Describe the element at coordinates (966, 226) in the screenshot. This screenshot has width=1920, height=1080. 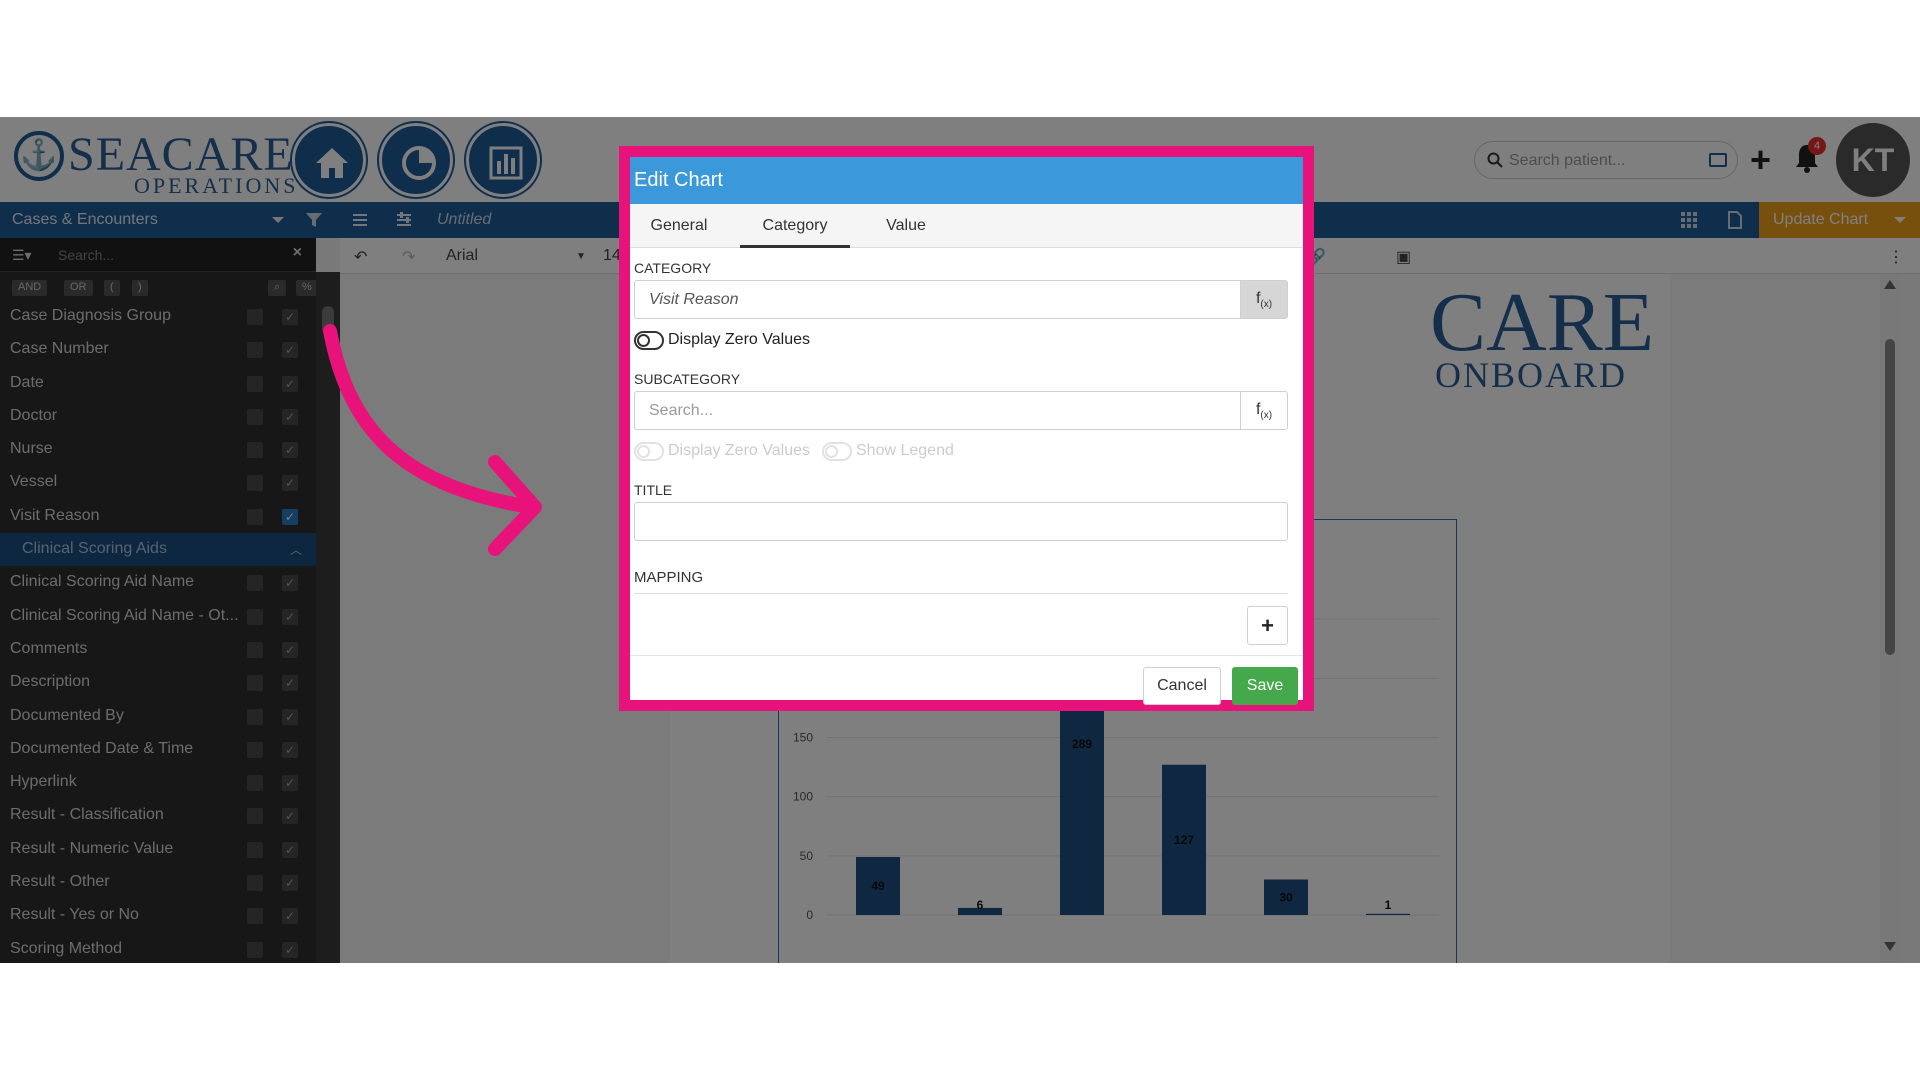
I see `dialog-tabs: General Category Value` at that location.